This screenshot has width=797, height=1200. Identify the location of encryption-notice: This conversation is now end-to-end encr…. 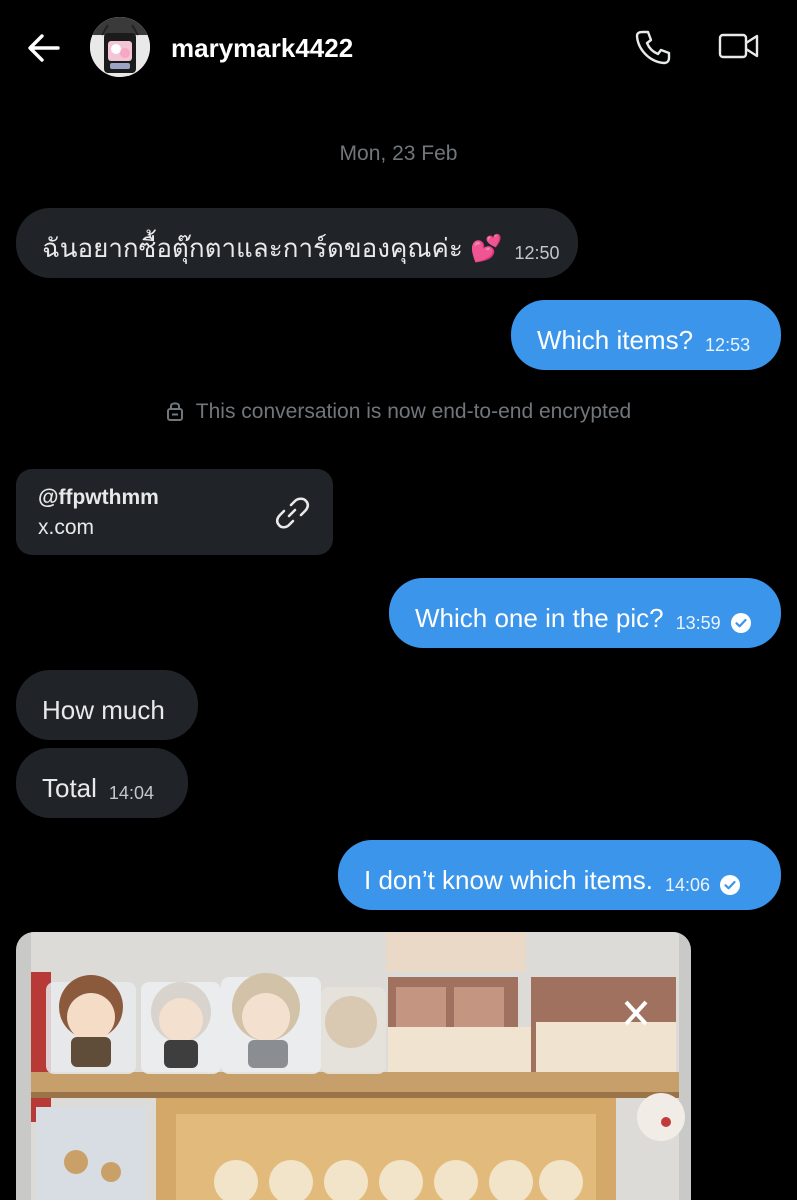
(398, 412).